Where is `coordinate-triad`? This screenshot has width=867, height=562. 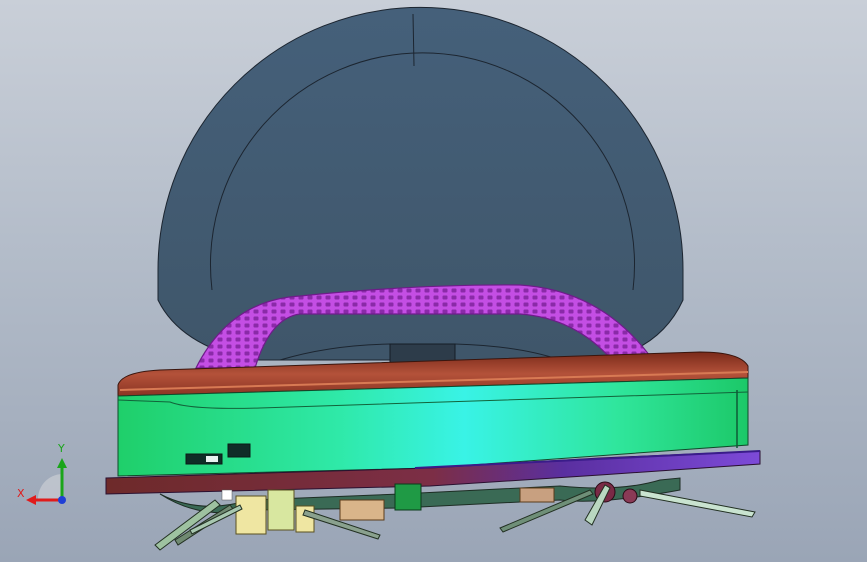 coordinate-triad is located at coordinates (46, 481).